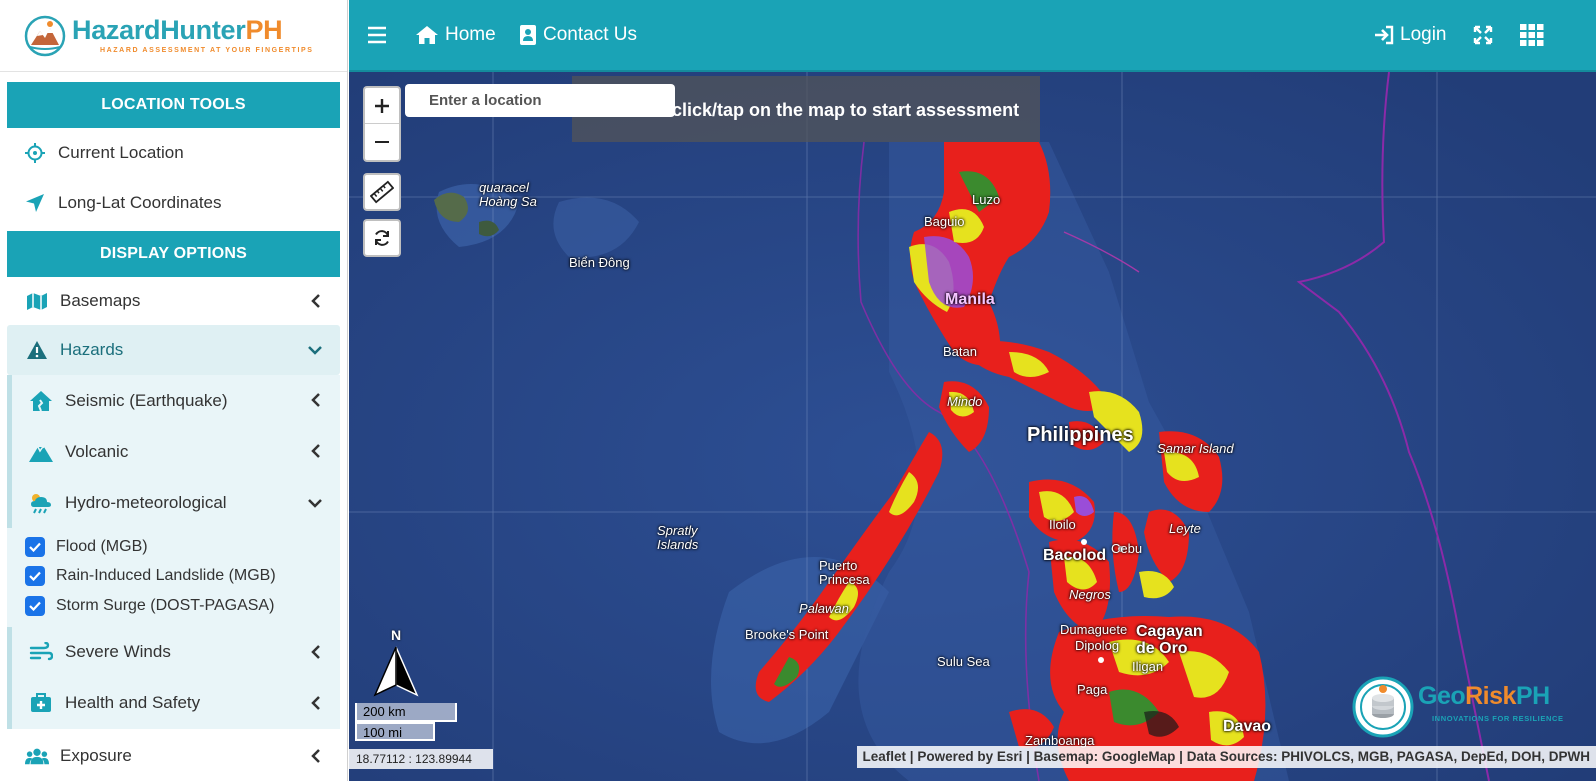 The height and width of the screenshot is (781, 1596). What do you see at coordinates (986, 199) in the screenshot?
I see `map-label-luzon: Luzo` at bounding box center [986, 199].